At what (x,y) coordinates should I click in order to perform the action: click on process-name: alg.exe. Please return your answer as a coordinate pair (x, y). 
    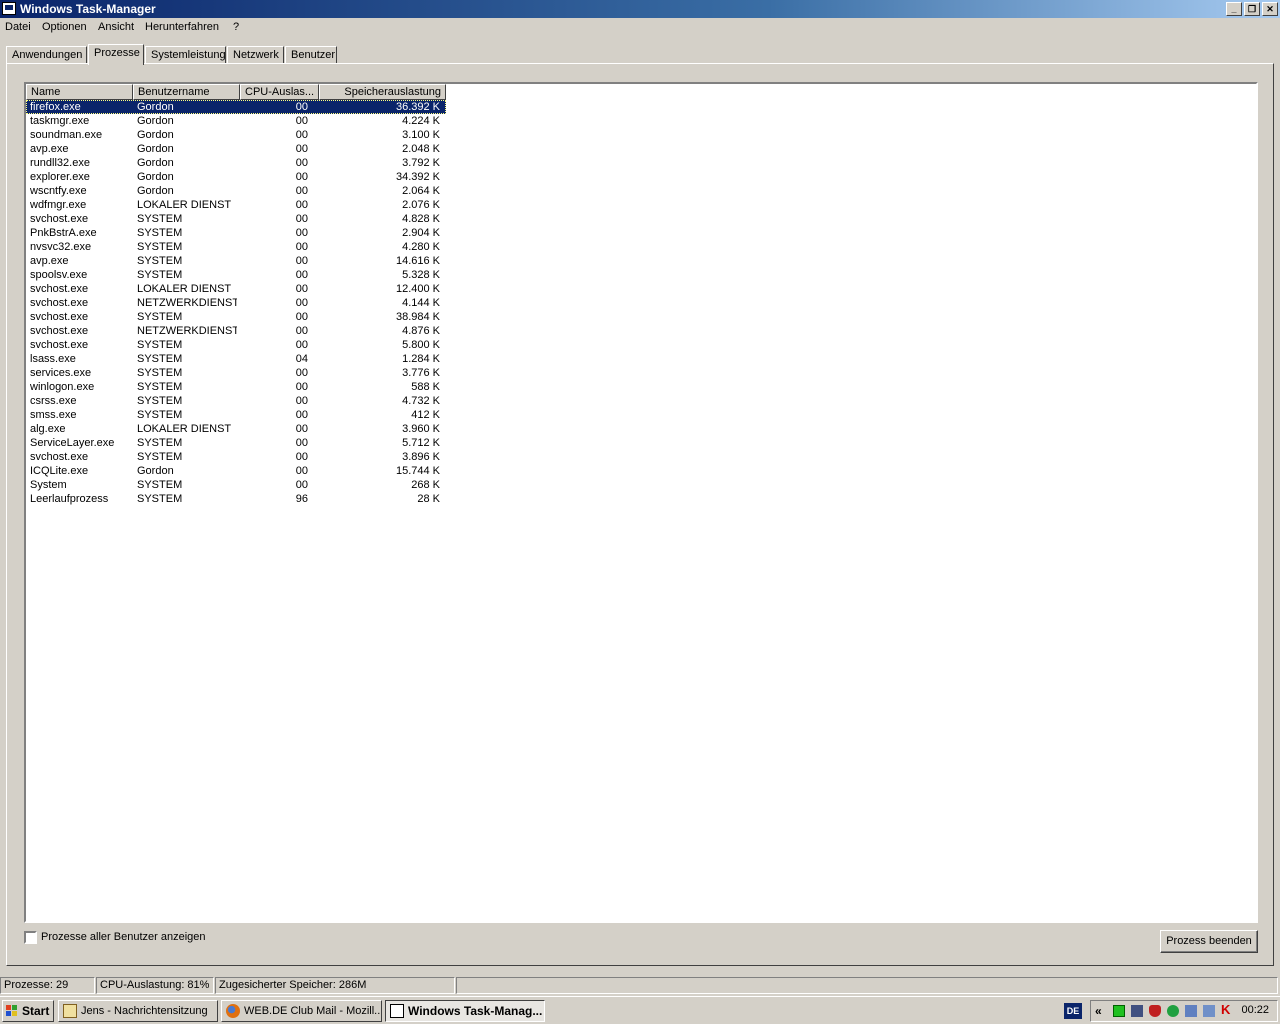
    Looking at the image, I should click on (48, 429).